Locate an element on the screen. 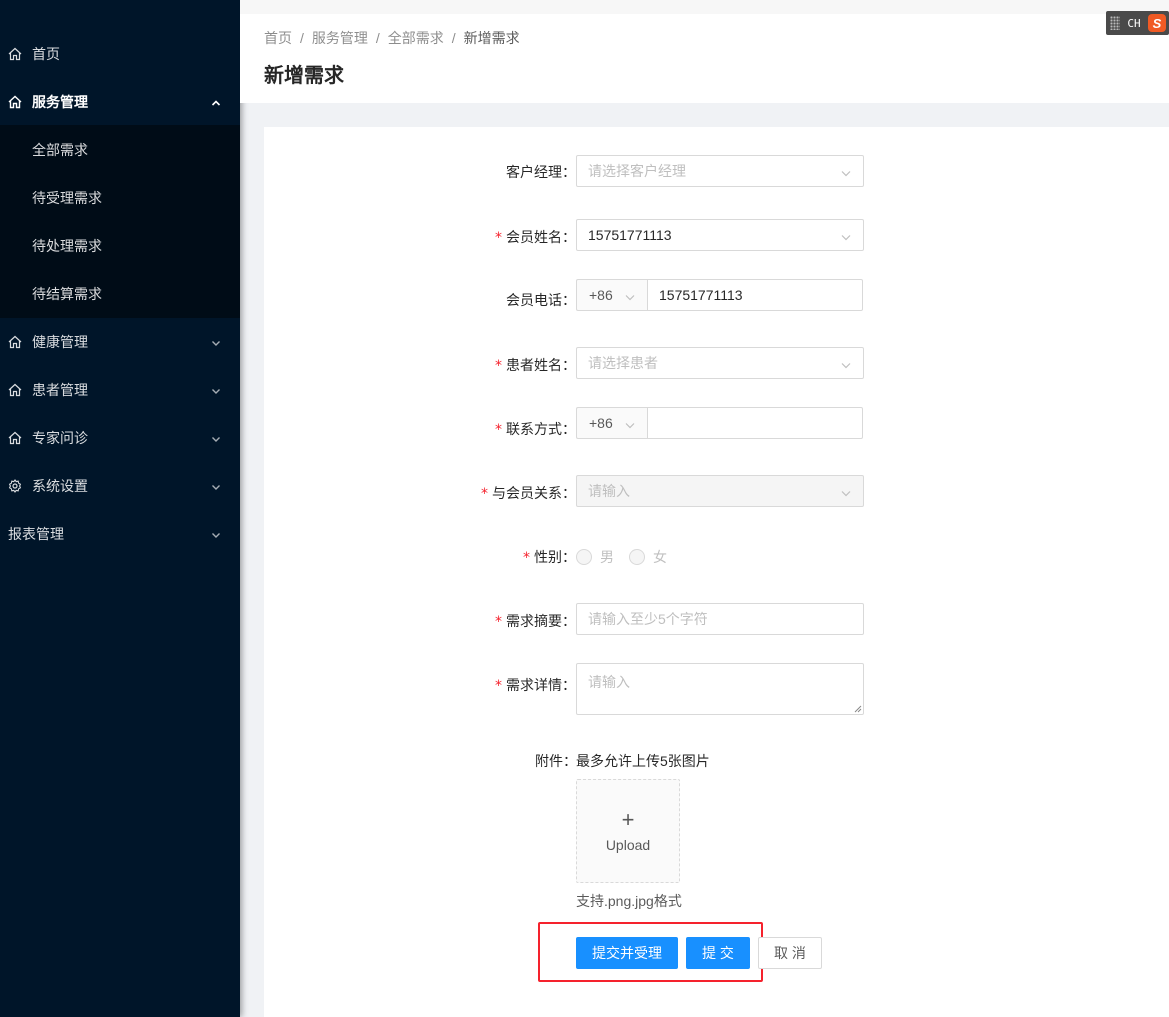  submit-button: 提 交 is located at coordinates (718, 953).